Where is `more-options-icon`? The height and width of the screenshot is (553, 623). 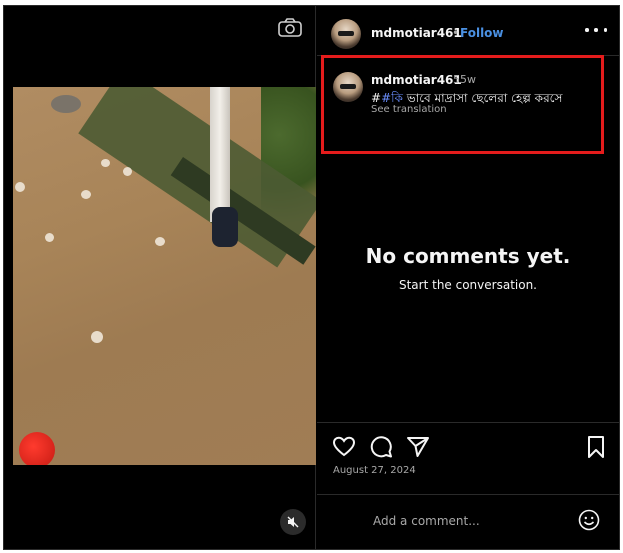
more-options-icon is located at coordinates (596, 30).